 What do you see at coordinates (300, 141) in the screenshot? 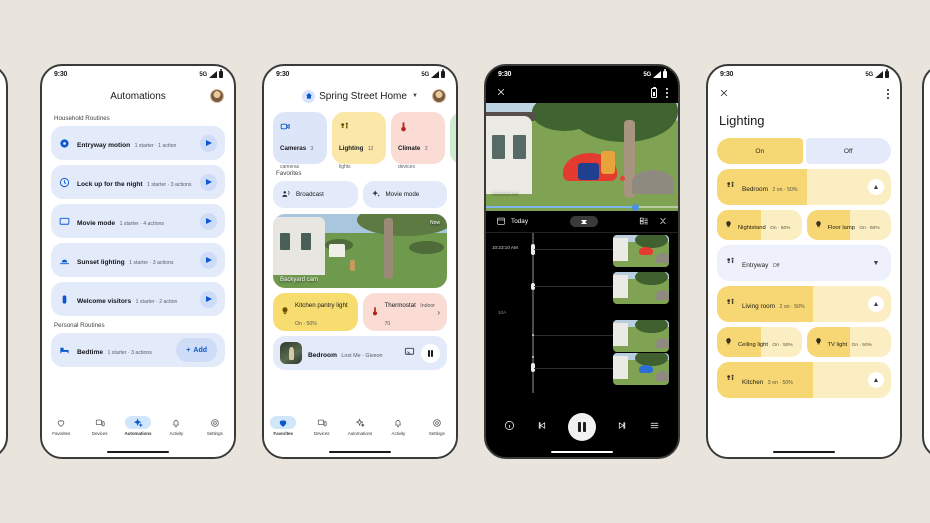
I see `category-cameras: Cameras 3 cameras` at bounding box center [300, 141].